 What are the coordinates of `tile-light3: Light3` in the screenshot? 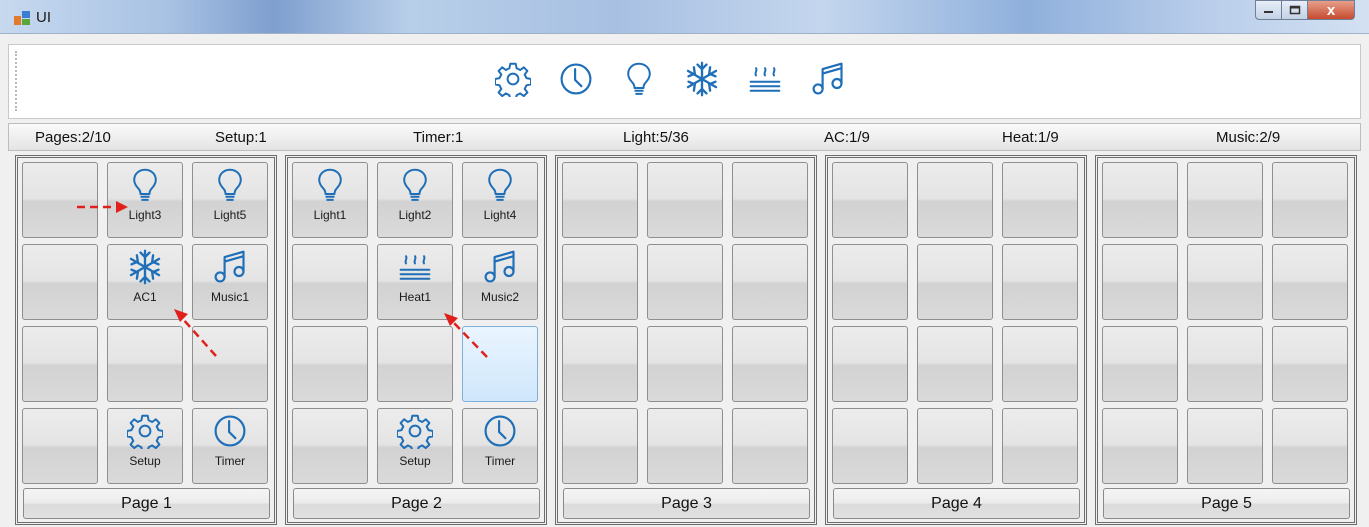 It's located at (145, 200).